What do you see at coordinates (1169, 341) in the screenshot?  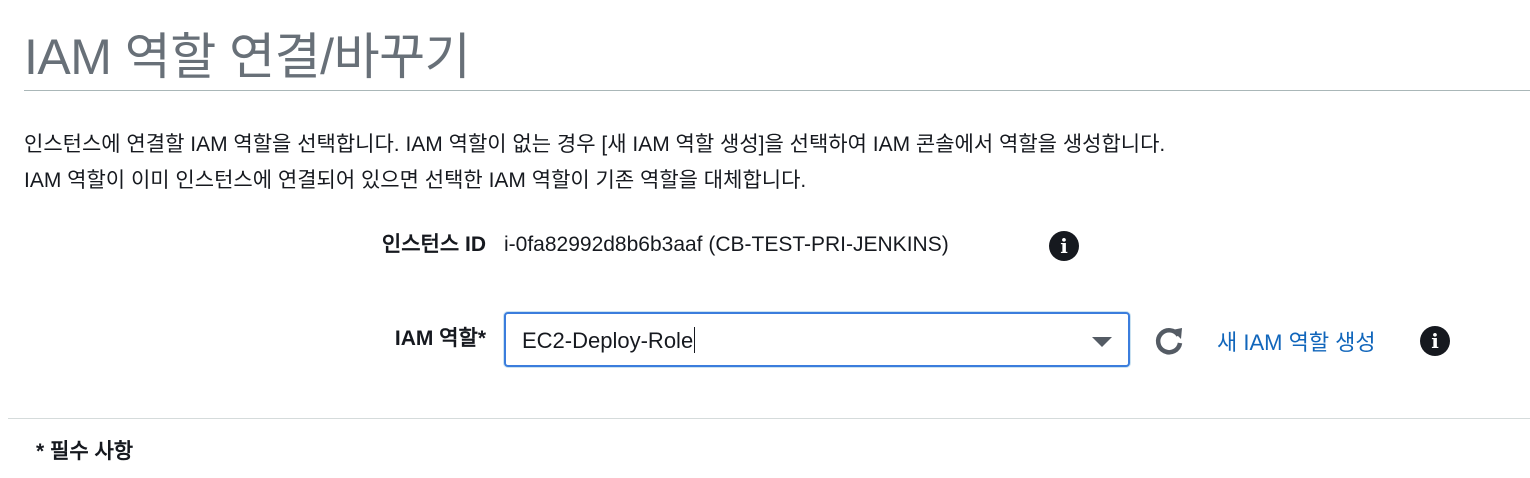 I see `refresh-icon` at bounding box center [1169, 341].